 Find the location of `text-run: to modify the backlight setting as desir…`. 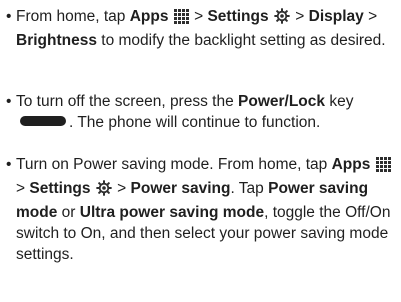

text-run: to modify the backlight setting as desir… is located at coordinates (241, 40).